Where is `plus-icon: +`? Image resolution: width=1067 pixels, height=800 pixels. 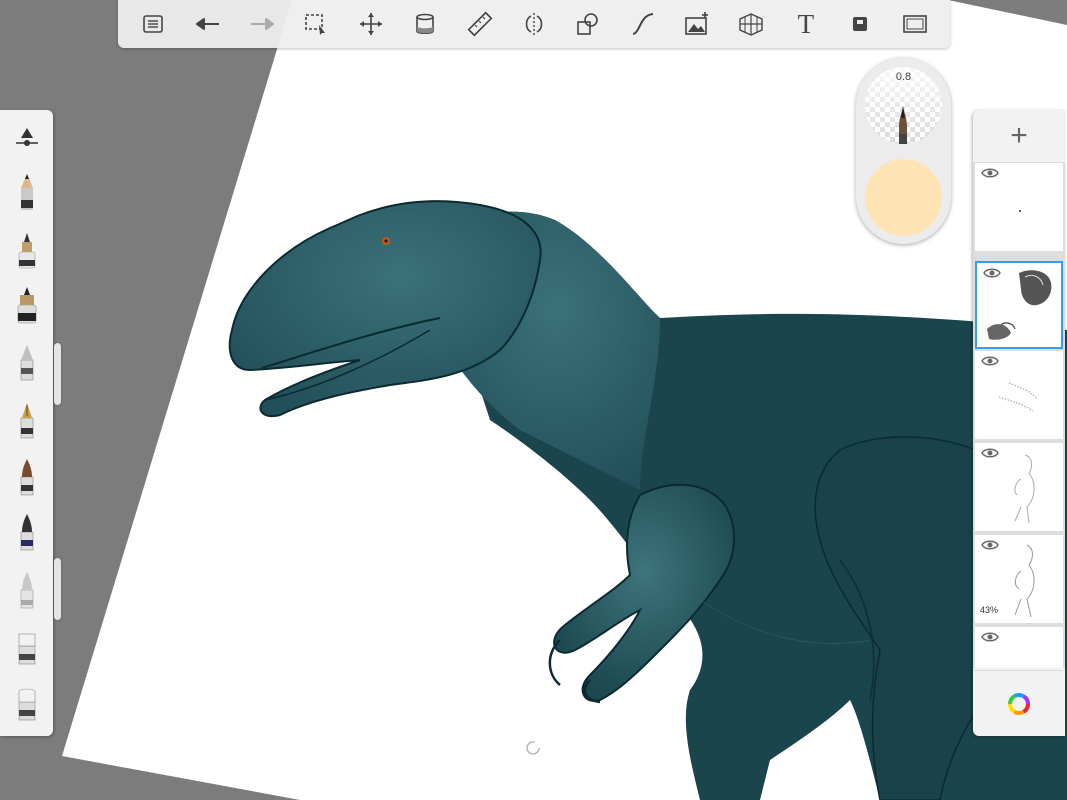 plus-icon: + is located at coordinates (1019, 135).